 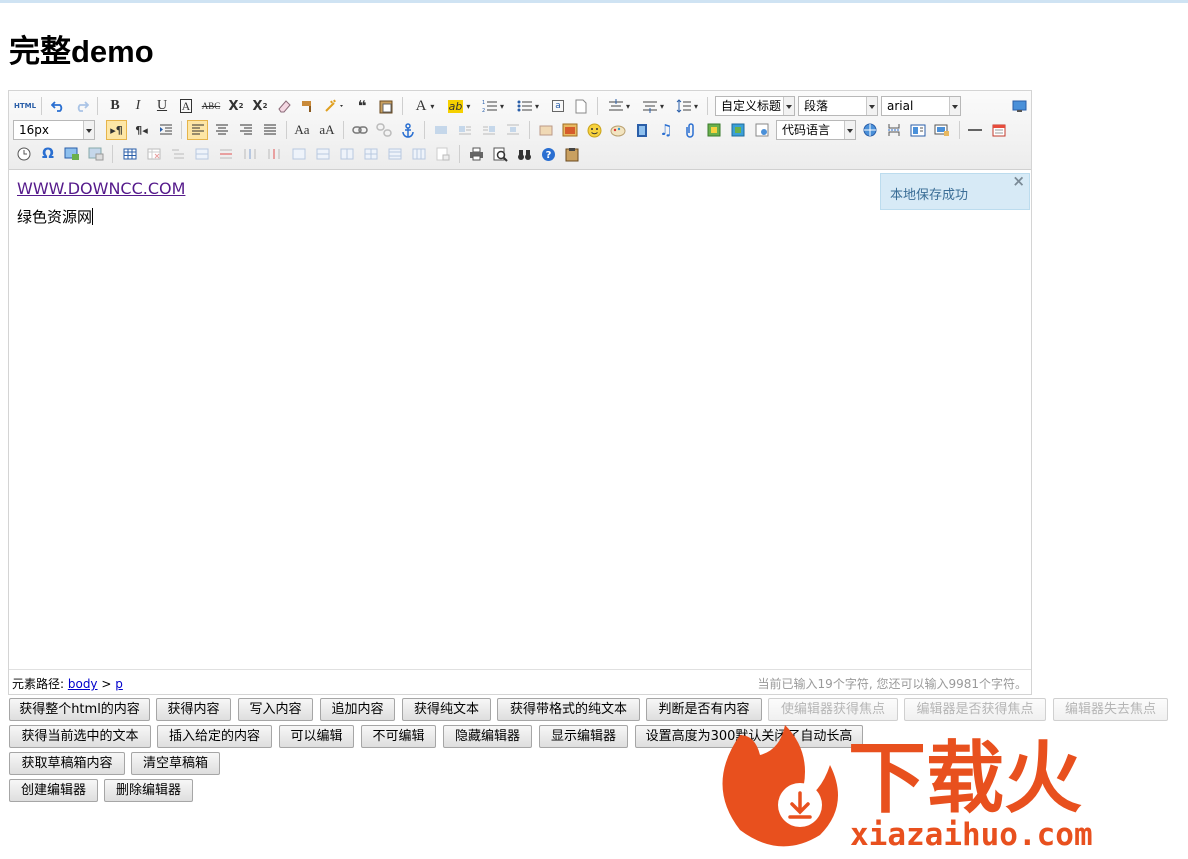 What do you see at coordinates (236, 106) in the screenshot?
I see `superscript-icon: X2` at bounding box center [236, 106].